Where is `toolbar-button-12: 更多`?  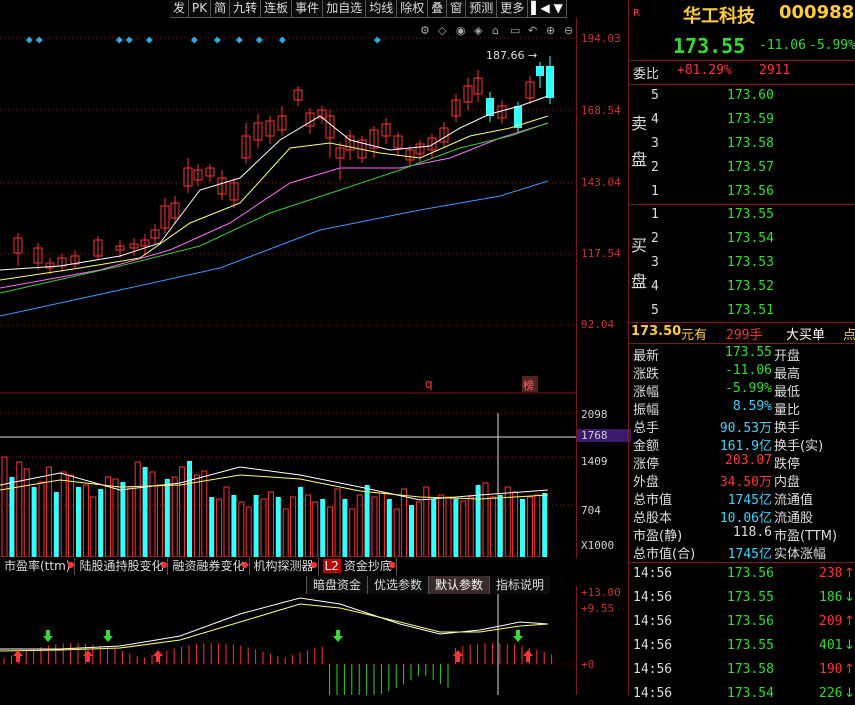 toolbar-button-12: 更多 is located at coordinates (513, 9).